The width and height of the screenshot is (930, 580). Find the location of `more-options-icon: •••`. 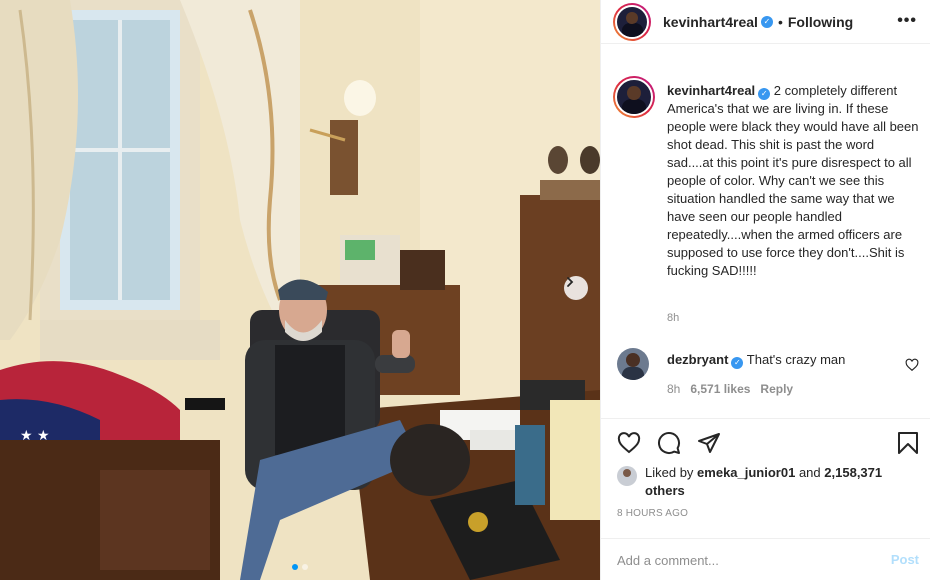

more-options-icon: ••• is located at coordinates (907, 21).